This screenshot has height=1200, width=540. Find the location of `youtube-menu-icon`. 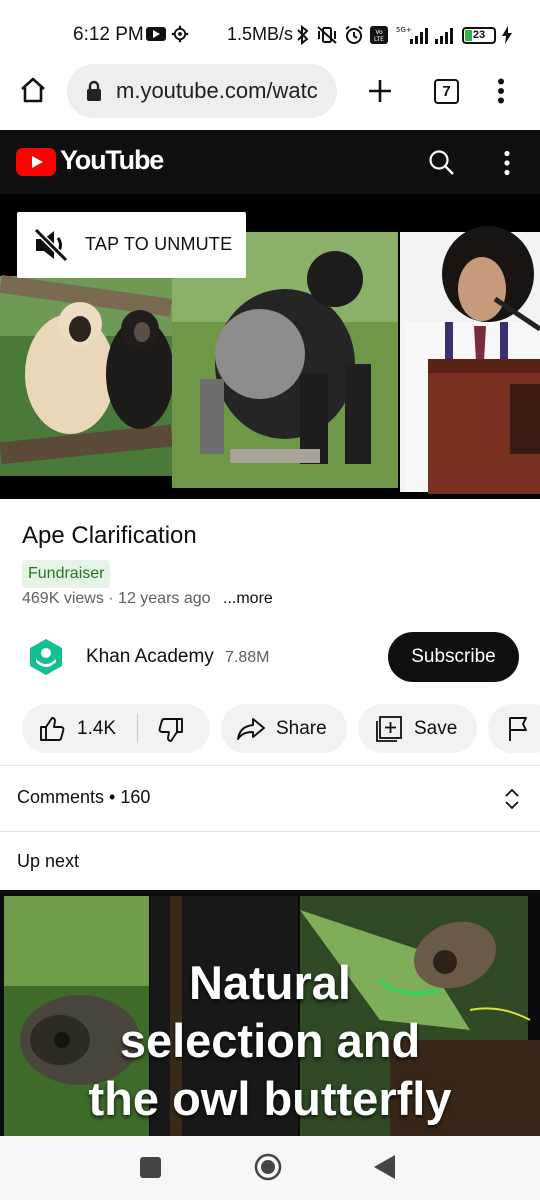

youtube-menu-icon is located at coordinates (507, 163).